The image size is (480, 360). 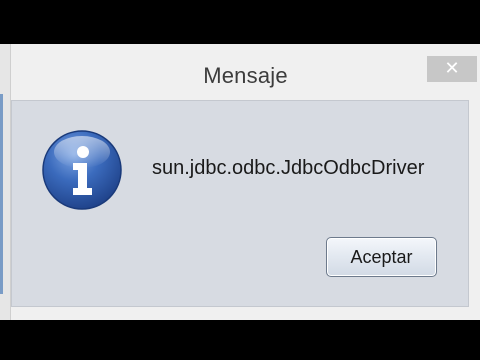 I want to click on close-icon: ✕, so click(x=452, y=68).